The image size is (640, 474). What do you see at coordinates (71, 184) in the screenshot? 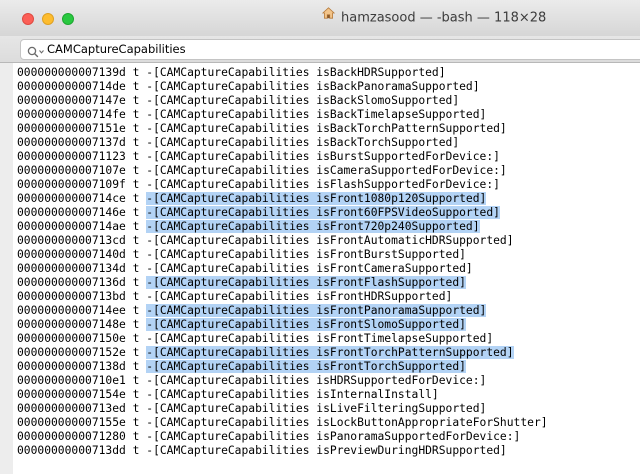
I see `symbol-address: 000000000007109f` at bounding box center [71, 184].